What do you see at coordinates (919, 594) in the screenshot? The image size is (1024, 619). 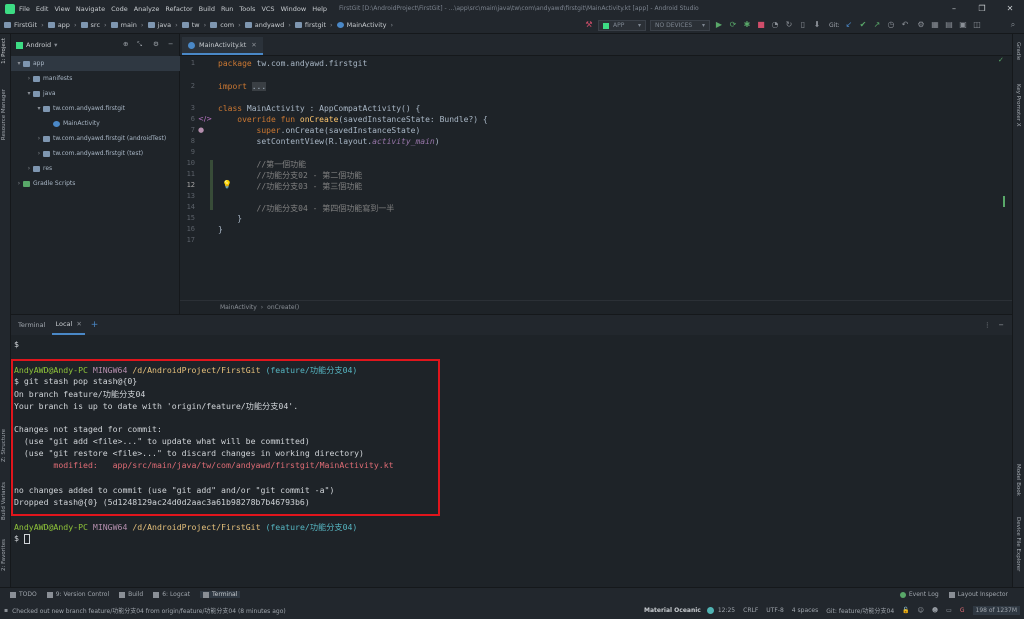 I see `event-log-tool-button: Event Log` at bounding box center [919, 594].